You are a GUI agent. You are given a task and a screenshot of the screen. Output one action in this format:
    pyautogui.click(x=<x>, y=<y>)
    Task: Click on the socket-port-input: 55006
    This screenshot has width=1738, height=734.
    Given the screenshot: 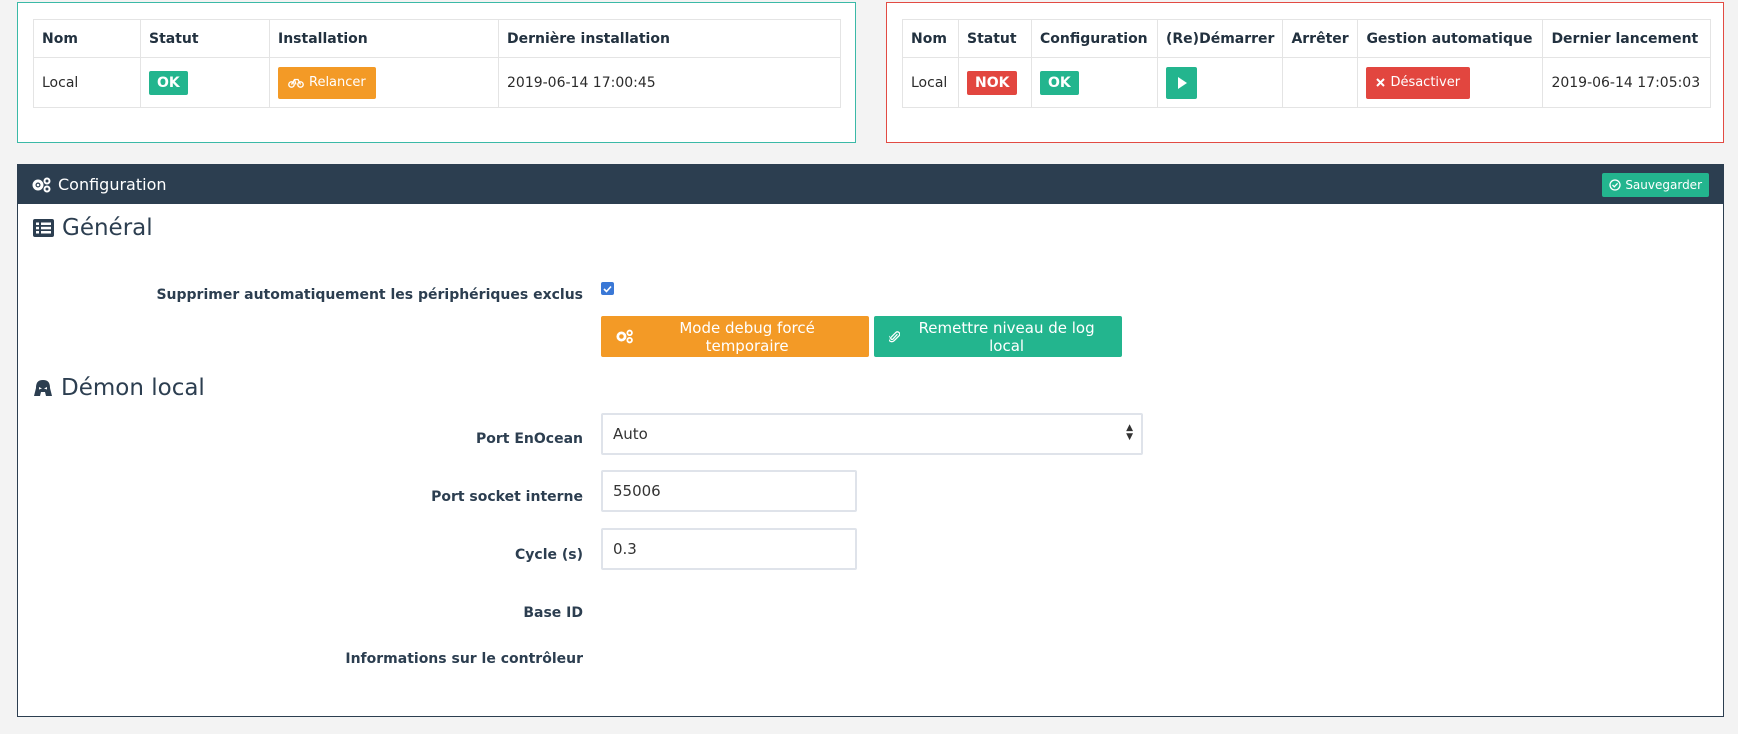 What is the action you would take?
    pyautogui.click(x=729, y=491)
    